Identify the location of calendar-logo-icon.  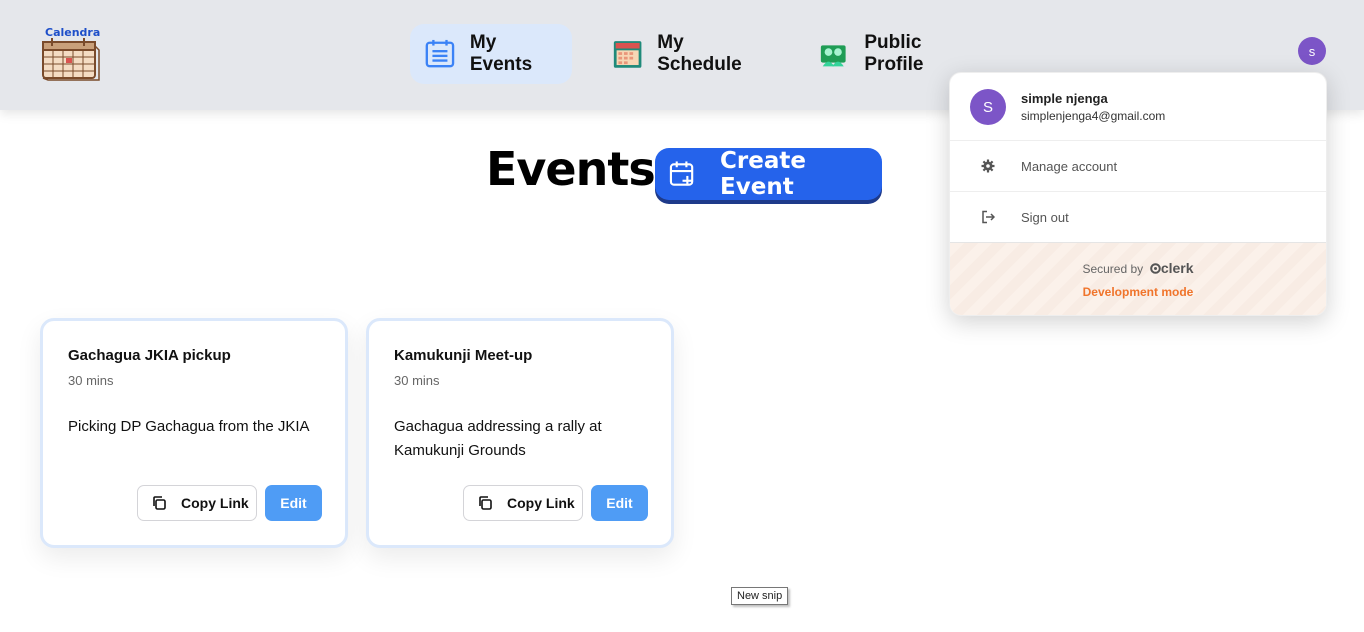
(71, 59).